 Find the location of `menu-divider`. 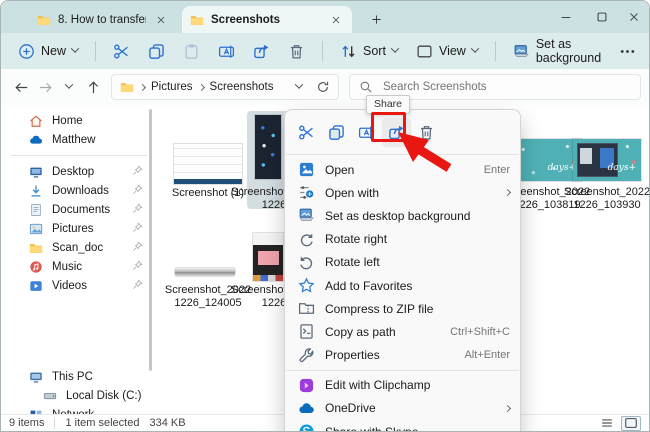

menu-divider is located at coordinates (402, 154).